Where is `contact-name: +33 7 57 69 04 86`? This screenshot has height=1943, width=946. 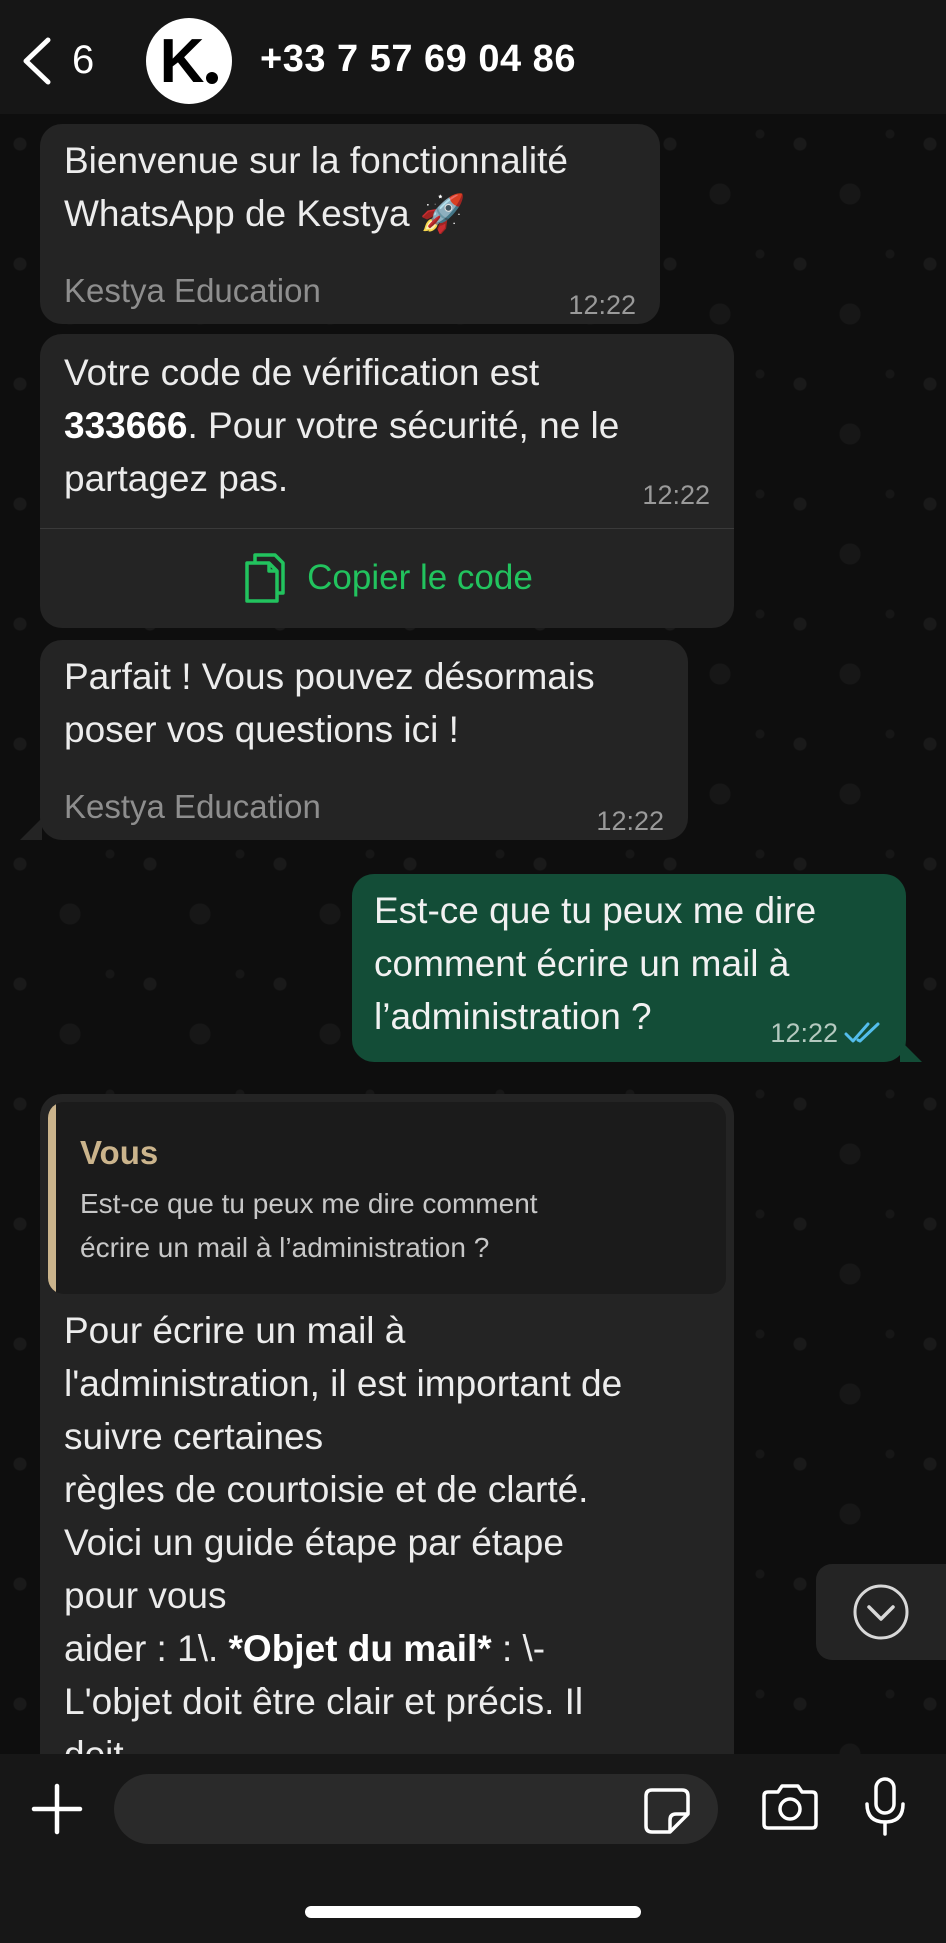
contact-name: +33 7 57 69 04 86 is located at coordinates (418, 59).